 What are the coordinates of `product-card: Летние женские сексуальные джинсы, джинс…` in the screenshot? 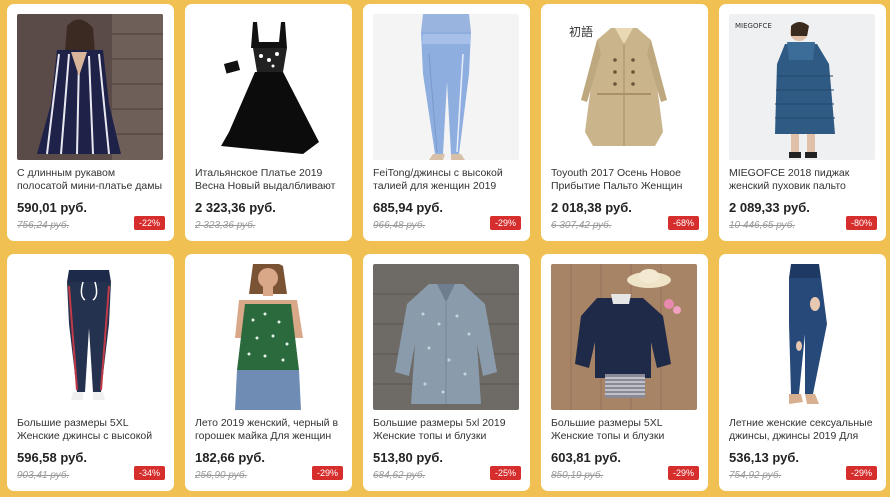 It's located at (802, 372).